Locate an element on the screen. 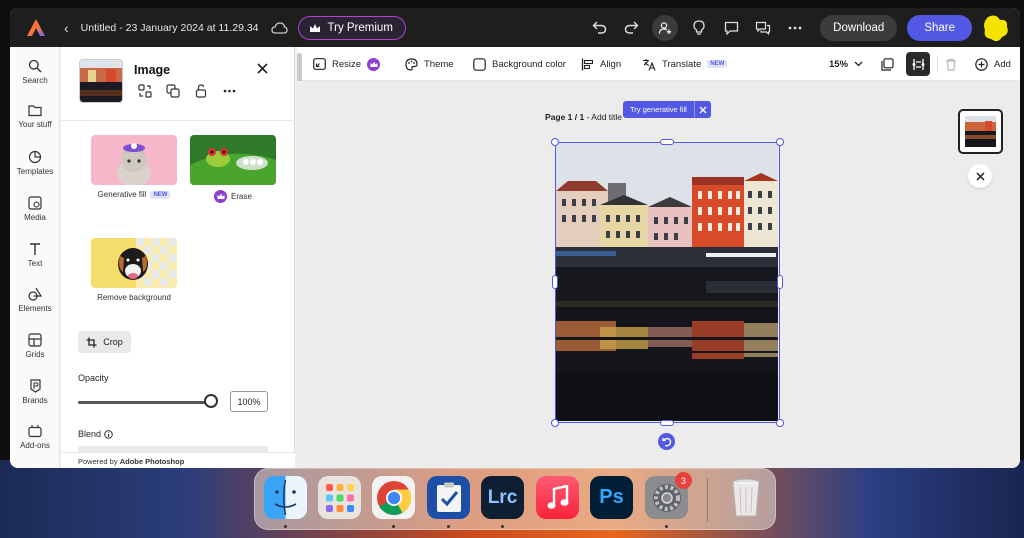 This screenshot has height=538, width=1024. delete-button is located at coordinates (951, 64).